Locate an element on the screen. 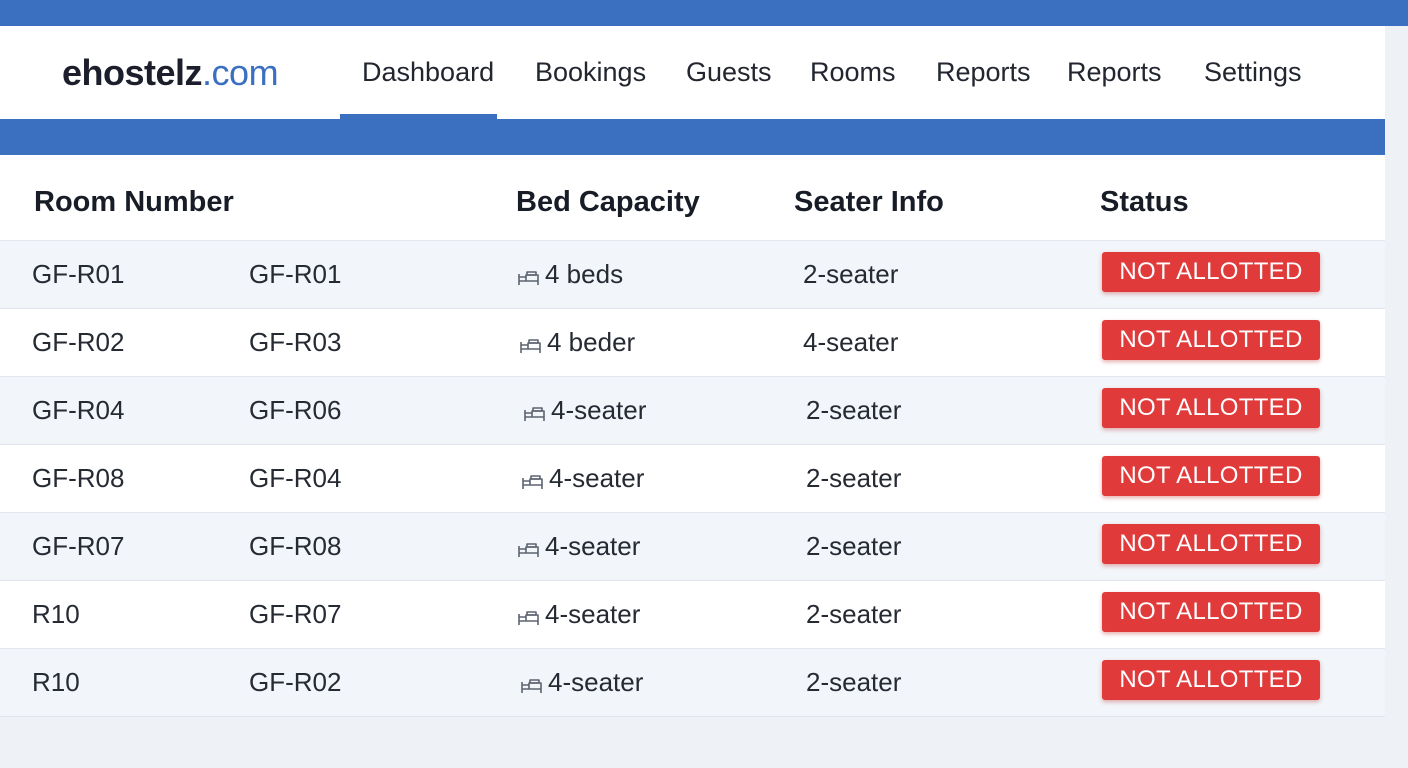 This screenshot has height=768, width=1408. nav-rooms: Rooms is located at coordinates (853, 72).